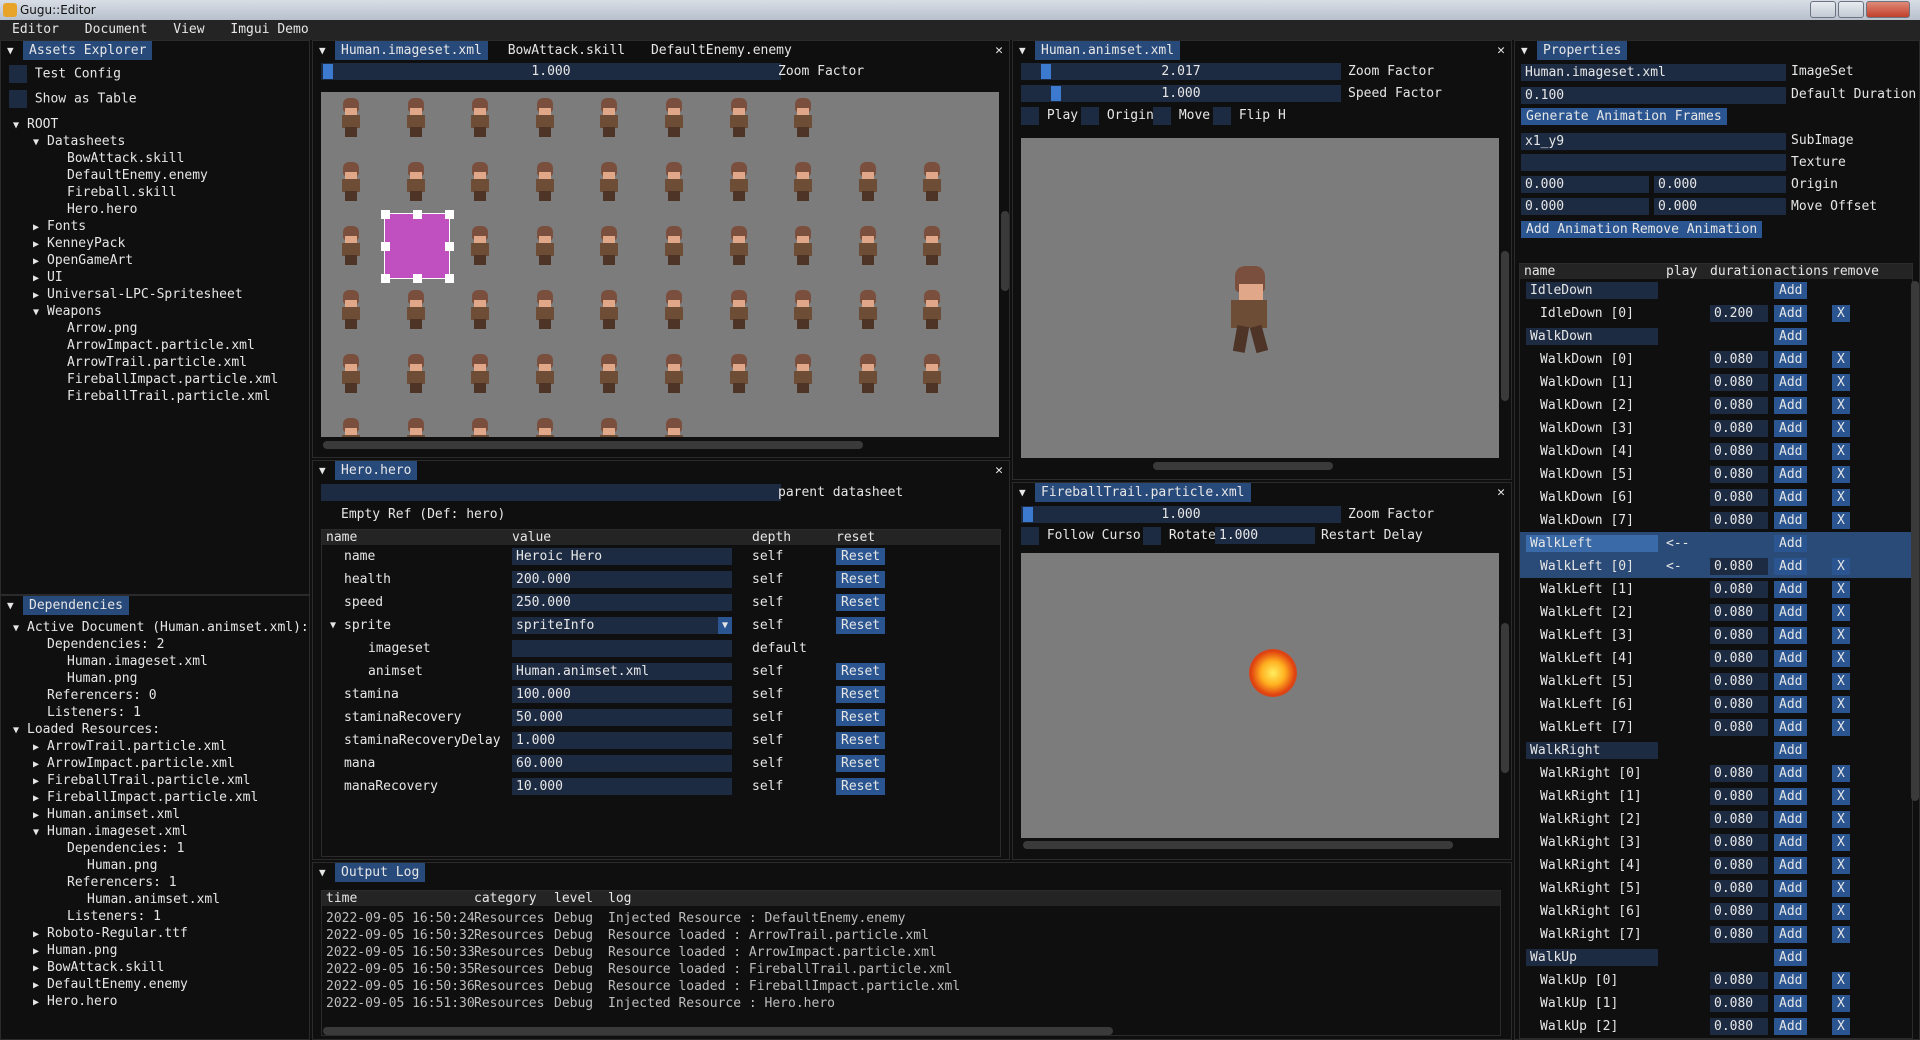  I want to click on tree-node: Dependencies: 1, so click(155, 848).